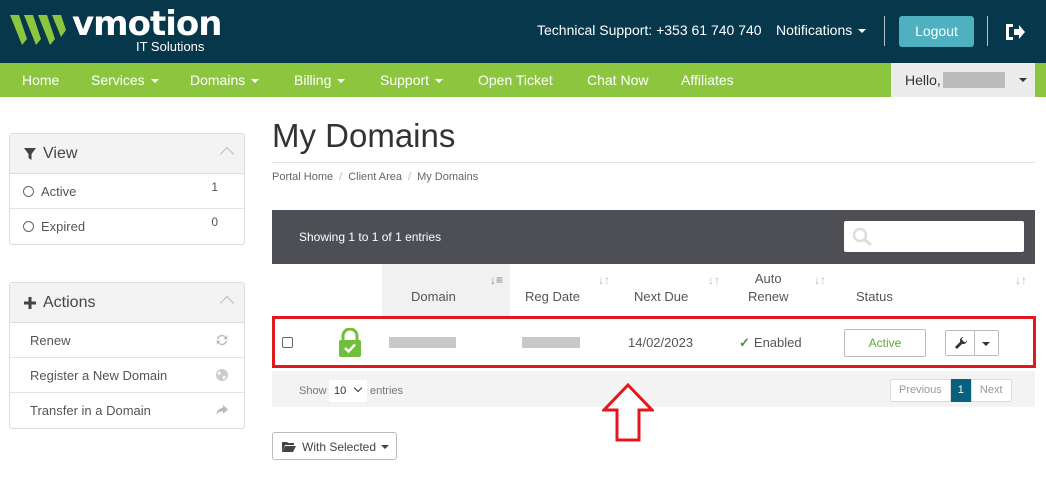 This screenshot has height=481, width=1046. Describe the element at coordinates (313, 391) in the screenshot. I see `show-label: Show` at that location.